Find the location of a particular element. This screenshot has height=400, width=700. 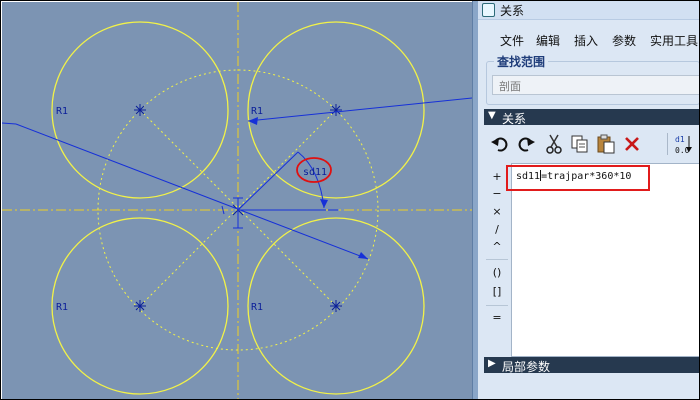

relation-highlight-annotation is located at coordinates (578, 178).